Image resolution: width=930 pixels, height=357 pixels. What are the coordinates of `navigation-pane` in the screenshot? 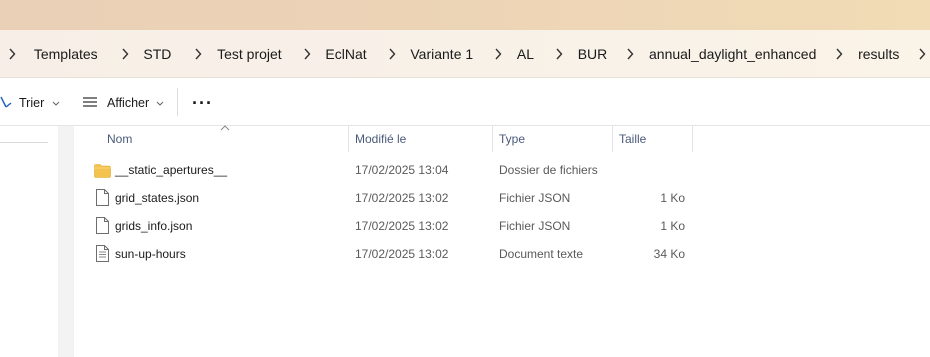 It's located at (29, 241).